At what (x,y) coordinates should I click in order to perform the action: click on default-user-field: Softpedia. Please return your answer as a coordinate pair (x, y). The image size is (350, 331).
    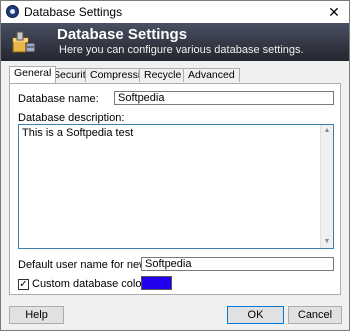
    Looking at the image, I should click on (237, 264).